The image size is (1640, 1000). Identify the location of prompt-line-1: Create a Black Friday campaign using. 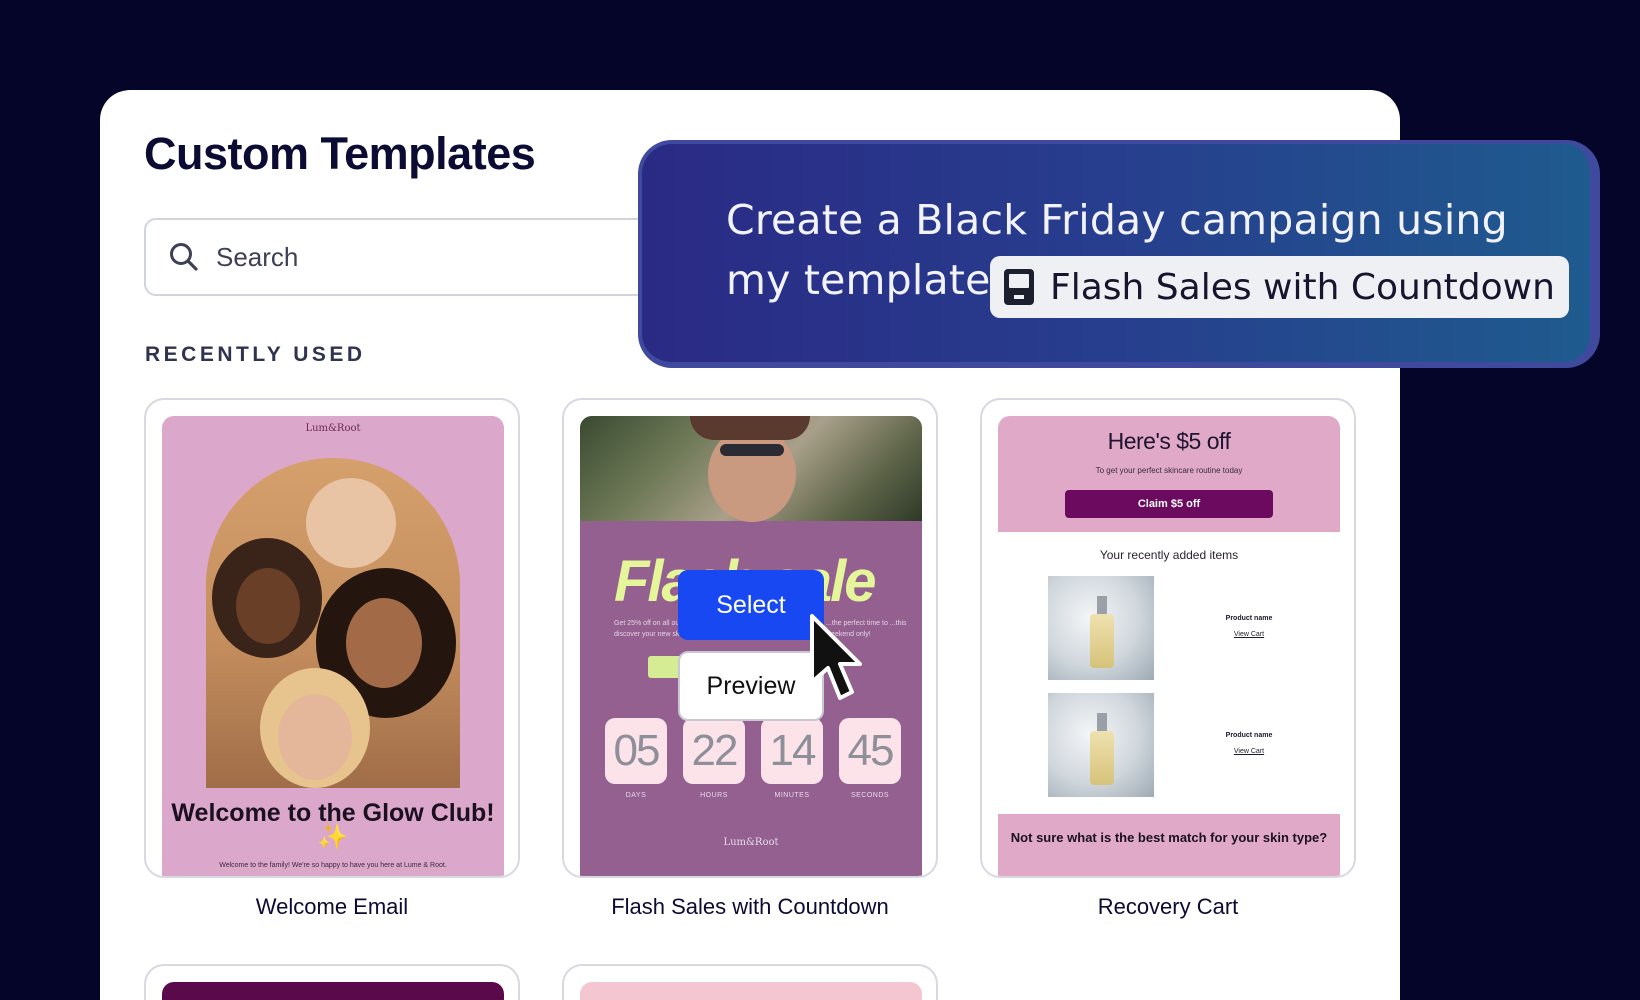
(1117, 220).